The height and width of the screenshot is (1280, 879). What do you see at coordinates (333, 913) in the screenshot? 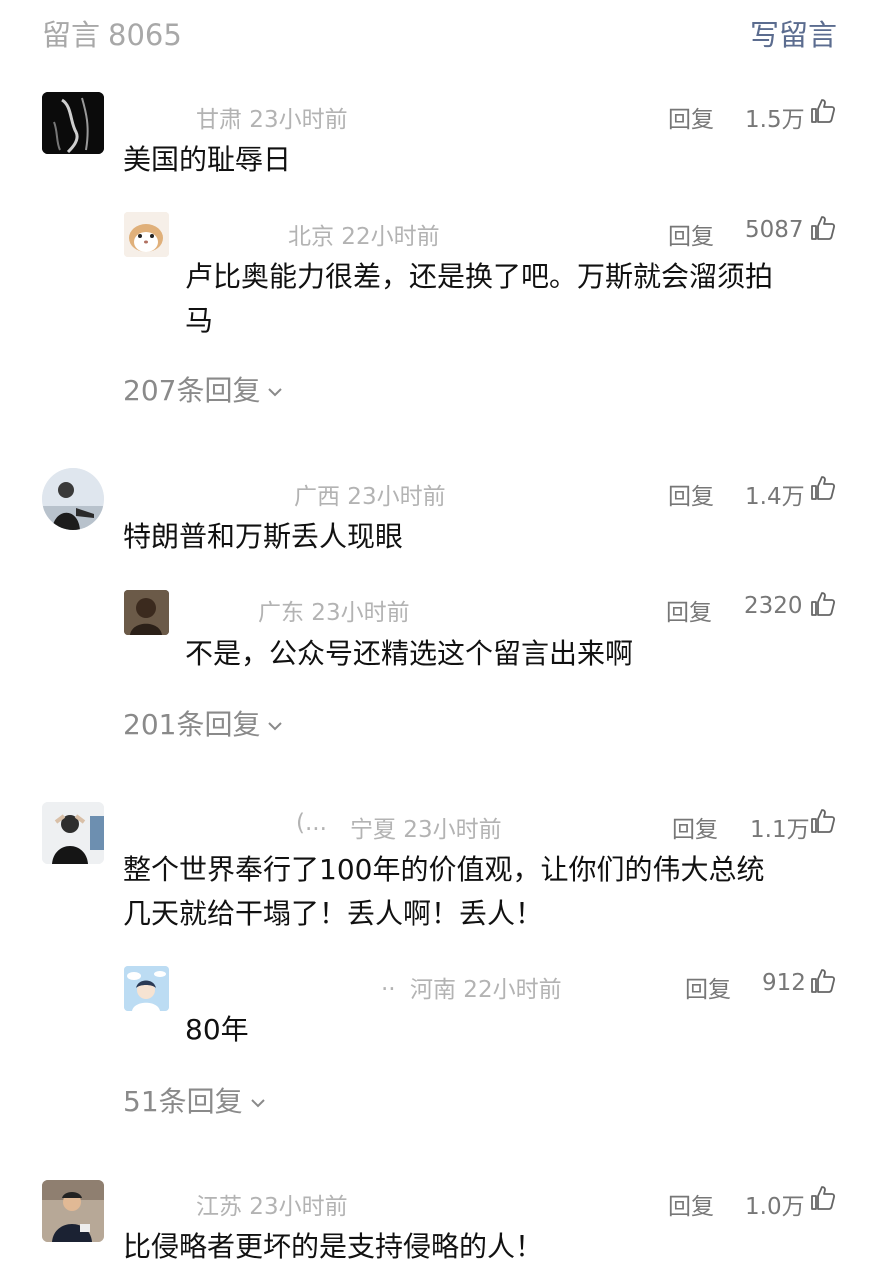
I see `comment-text-line: 几天就给干塌了！丢人啊！丢人！` at bounding box center [333, 913].